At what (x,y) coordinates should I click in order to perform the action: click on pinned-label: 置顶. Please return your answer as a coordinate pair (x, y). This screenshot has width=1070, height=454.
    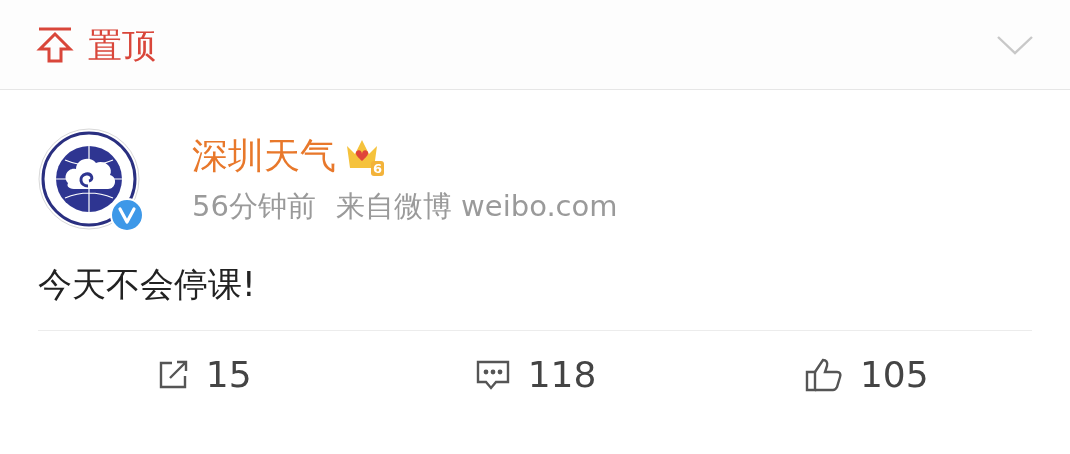
    Looking at the image, I should click on (122, 44).